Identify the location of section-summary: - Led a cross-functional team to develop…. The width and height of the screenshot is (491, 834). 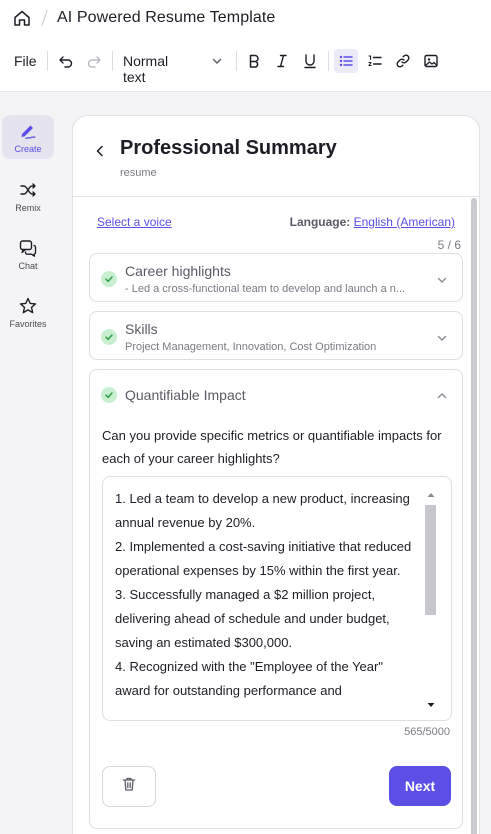
(265, 289).